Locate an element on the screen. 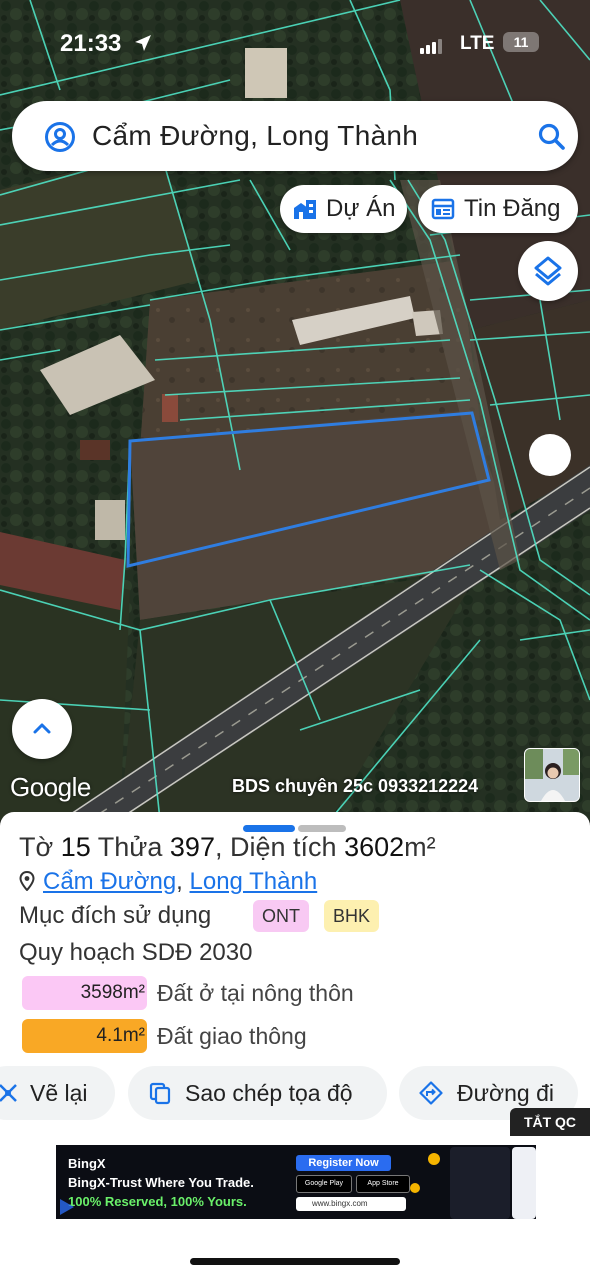 The image size is (590, 1278). google-logo: Google is located at coordinates (50, 787).